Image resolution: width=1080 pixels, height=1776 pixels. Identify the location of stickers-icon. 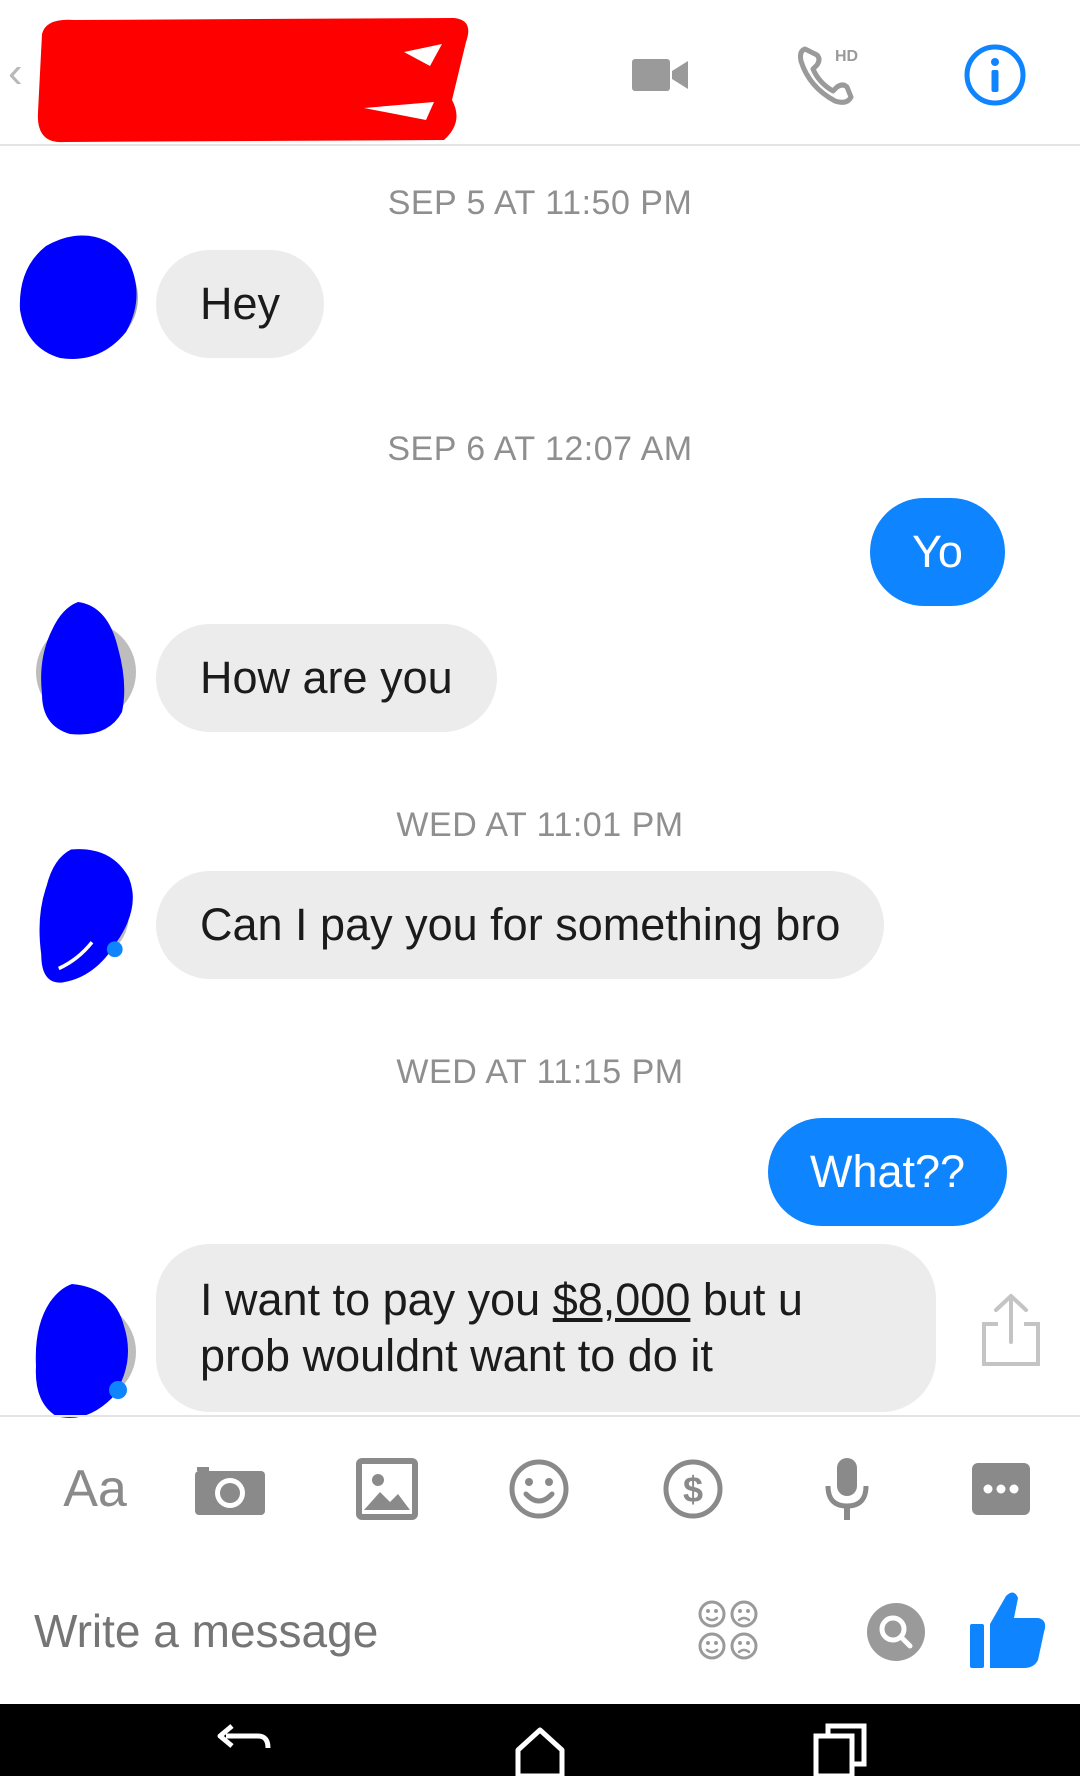
(728, 1630).